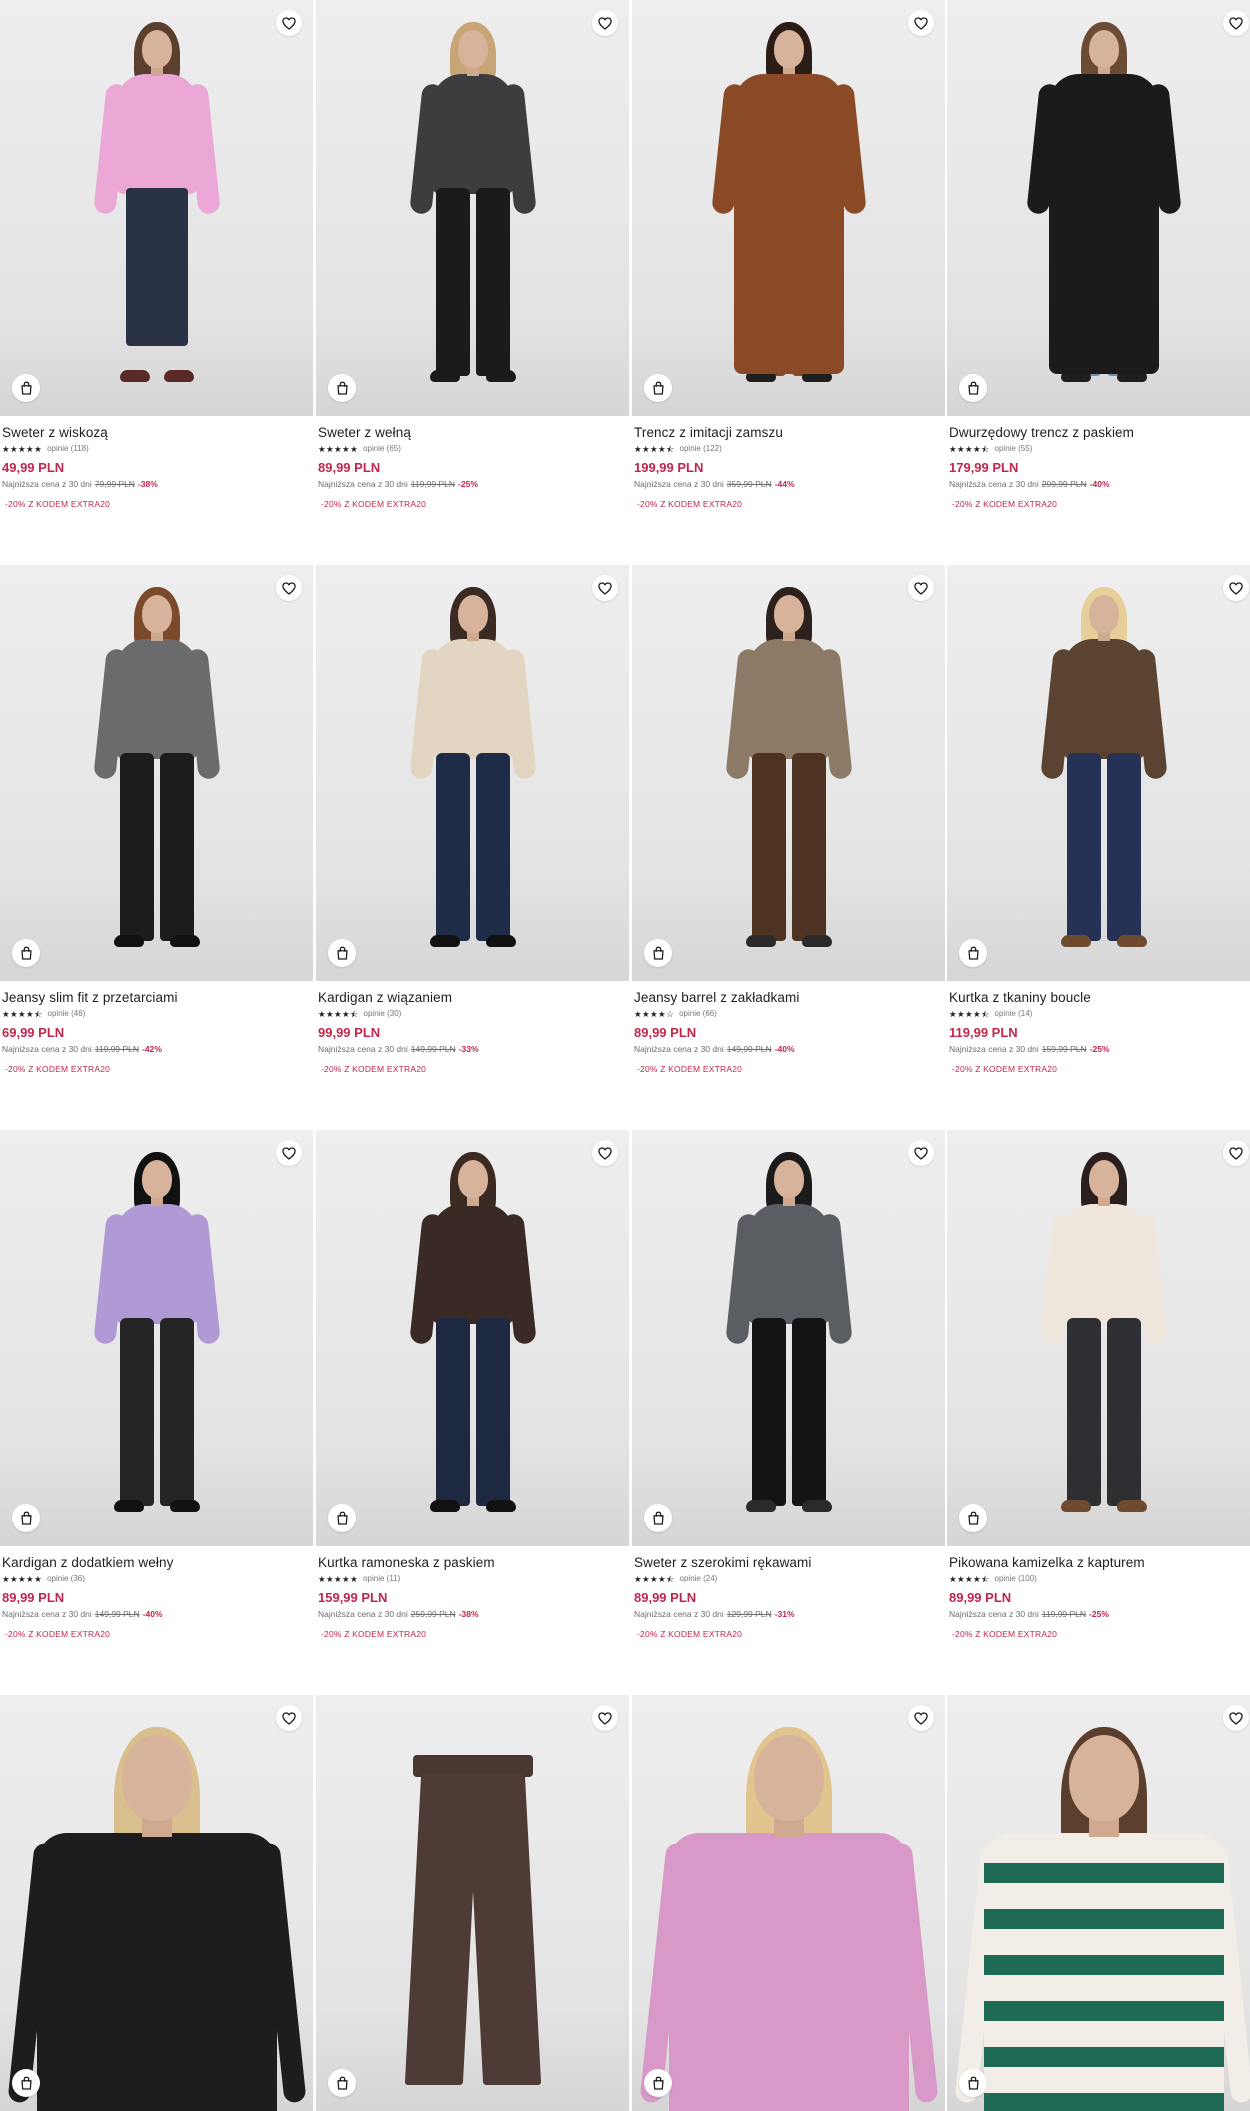  Describe the element at coordinates (1014, 1014) in the screenshot. I see `review-count: opinie (14)` at that location.